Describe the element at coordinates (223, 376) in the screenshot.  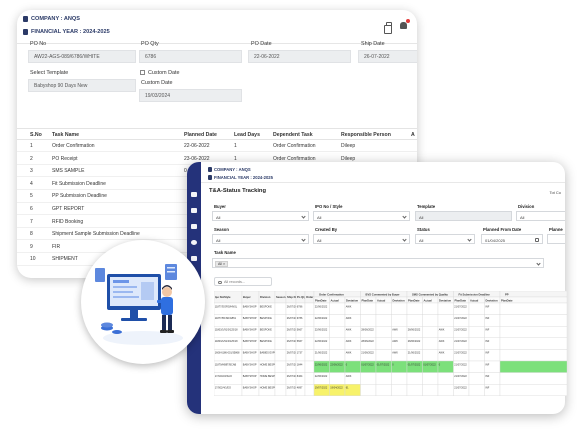
I see `grid-cell-text: 17/1002/4/SAO` at that location.